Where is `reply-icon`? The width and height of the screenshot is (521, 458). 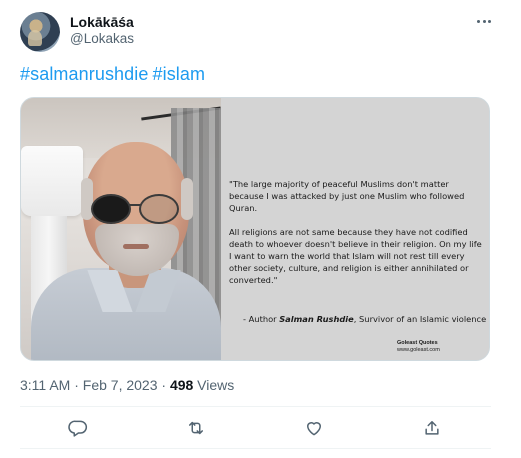 reply-icon is located at coordinates (78, 428).